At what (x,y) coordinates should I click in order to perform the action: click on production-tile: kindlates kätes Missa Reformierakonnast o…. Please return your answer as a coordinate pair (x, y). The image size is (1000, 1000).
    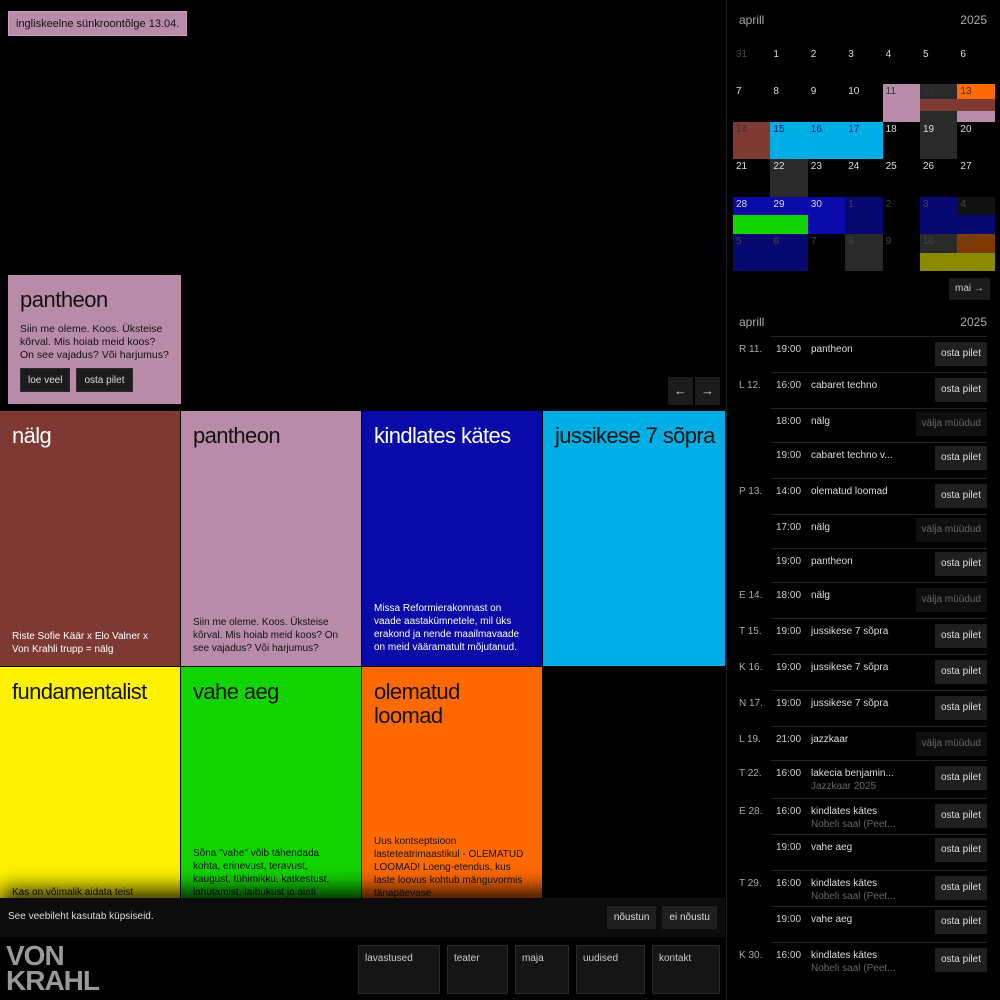
    Looking at the image, I should click on (452, 539).